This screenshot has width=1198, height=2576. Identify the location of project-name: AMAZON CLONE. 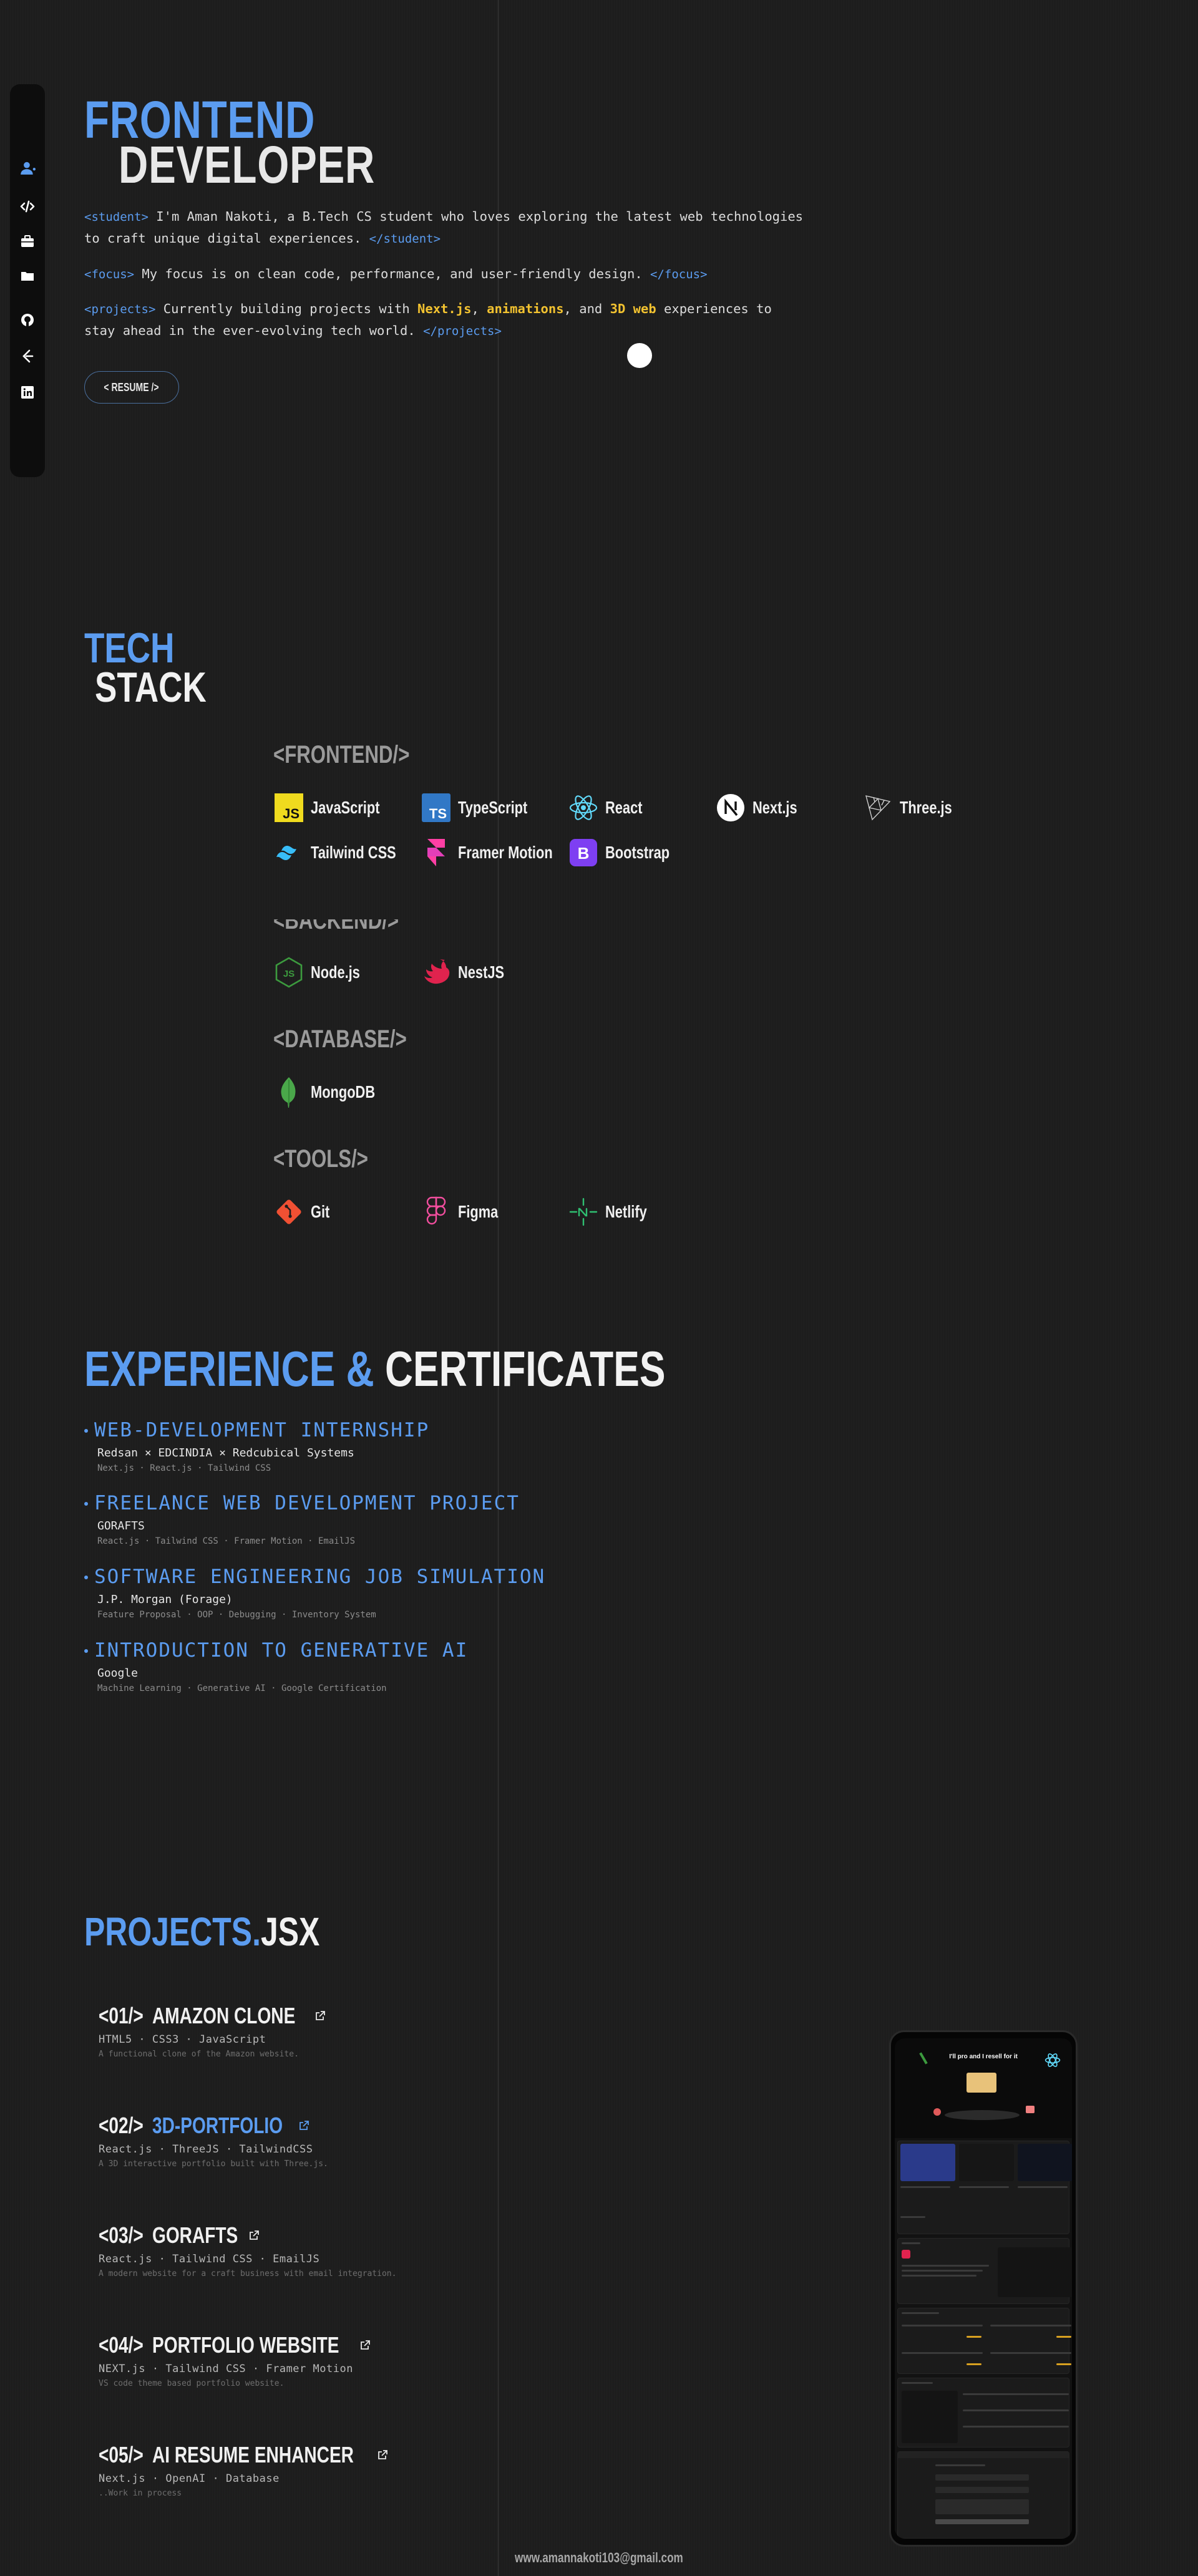
(223, 2016).